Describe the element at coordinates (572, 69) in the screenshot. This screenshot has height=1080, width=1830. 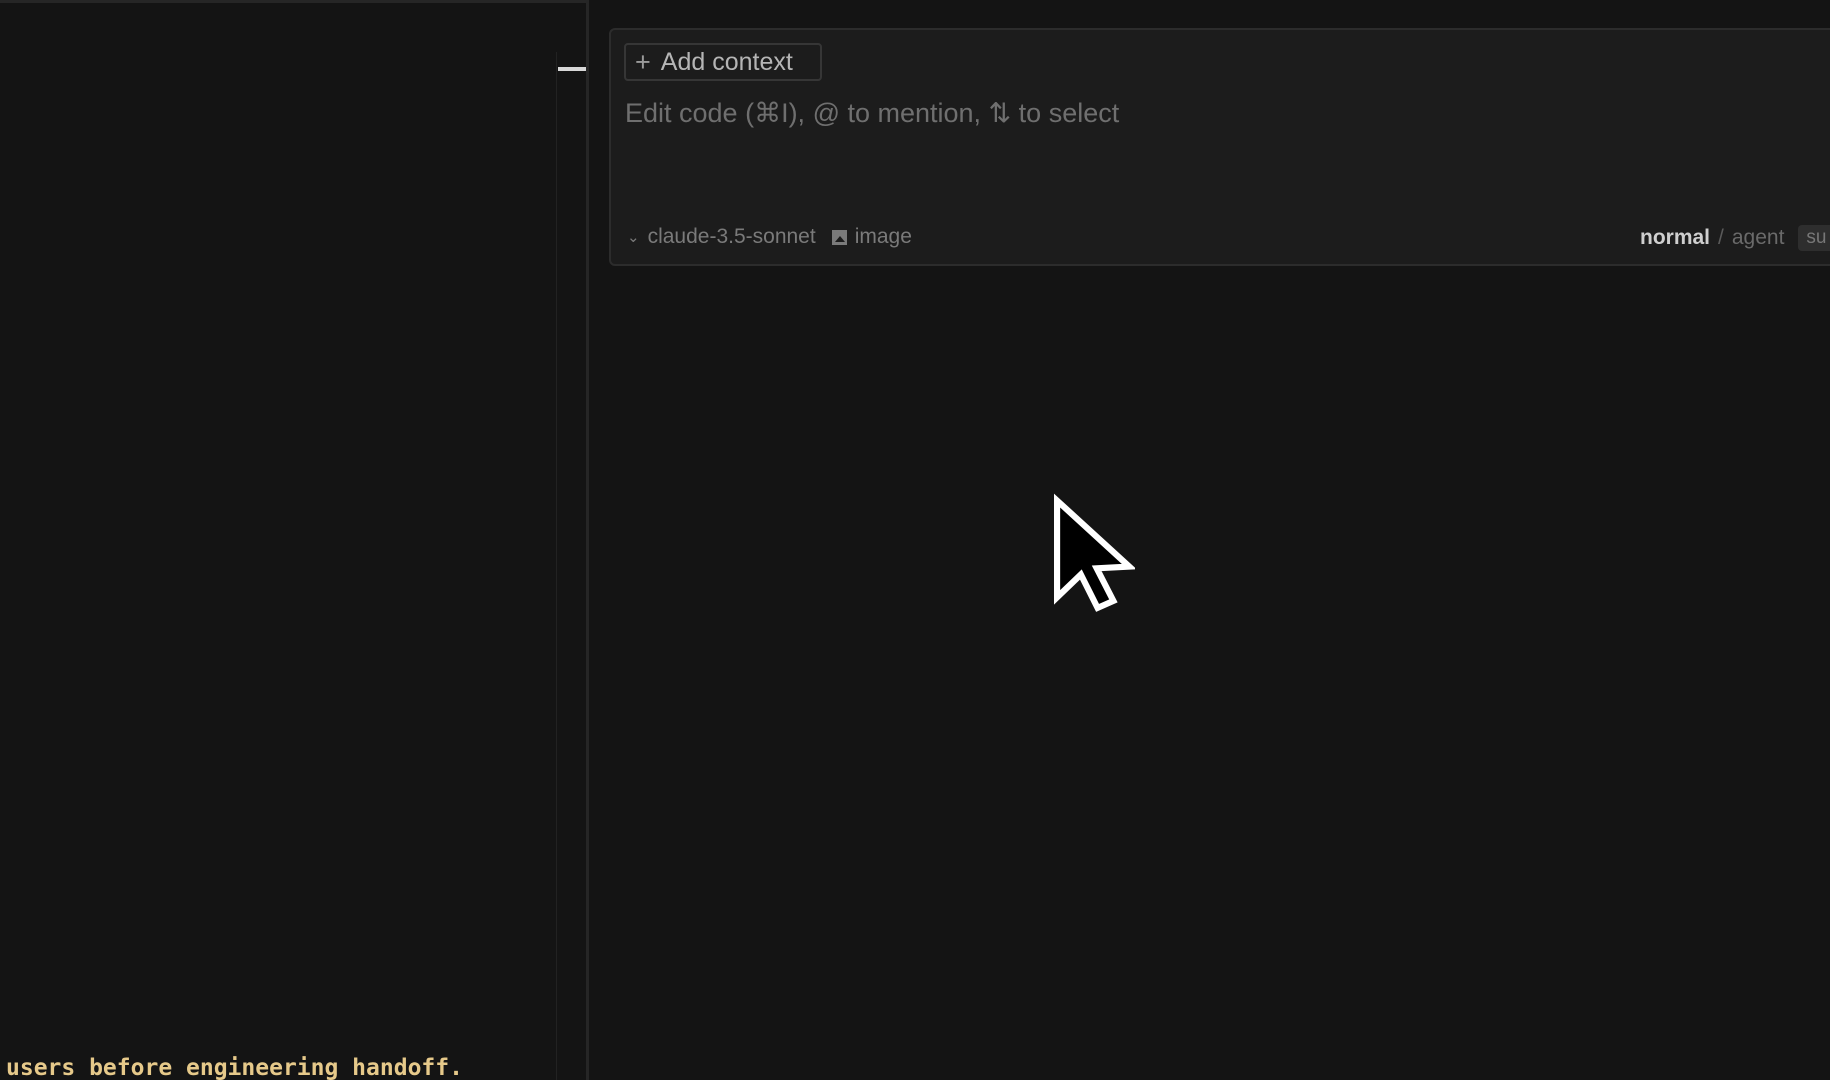
I see `editor-scrollbar-thumb` at that location.